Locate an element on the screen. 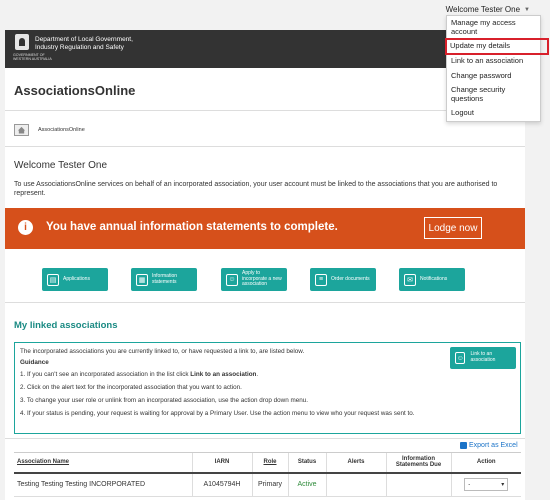 Image resolution: width=550 pixels, height=500 pixels. action-select: - ▾ is located at coordinates (486, 485).